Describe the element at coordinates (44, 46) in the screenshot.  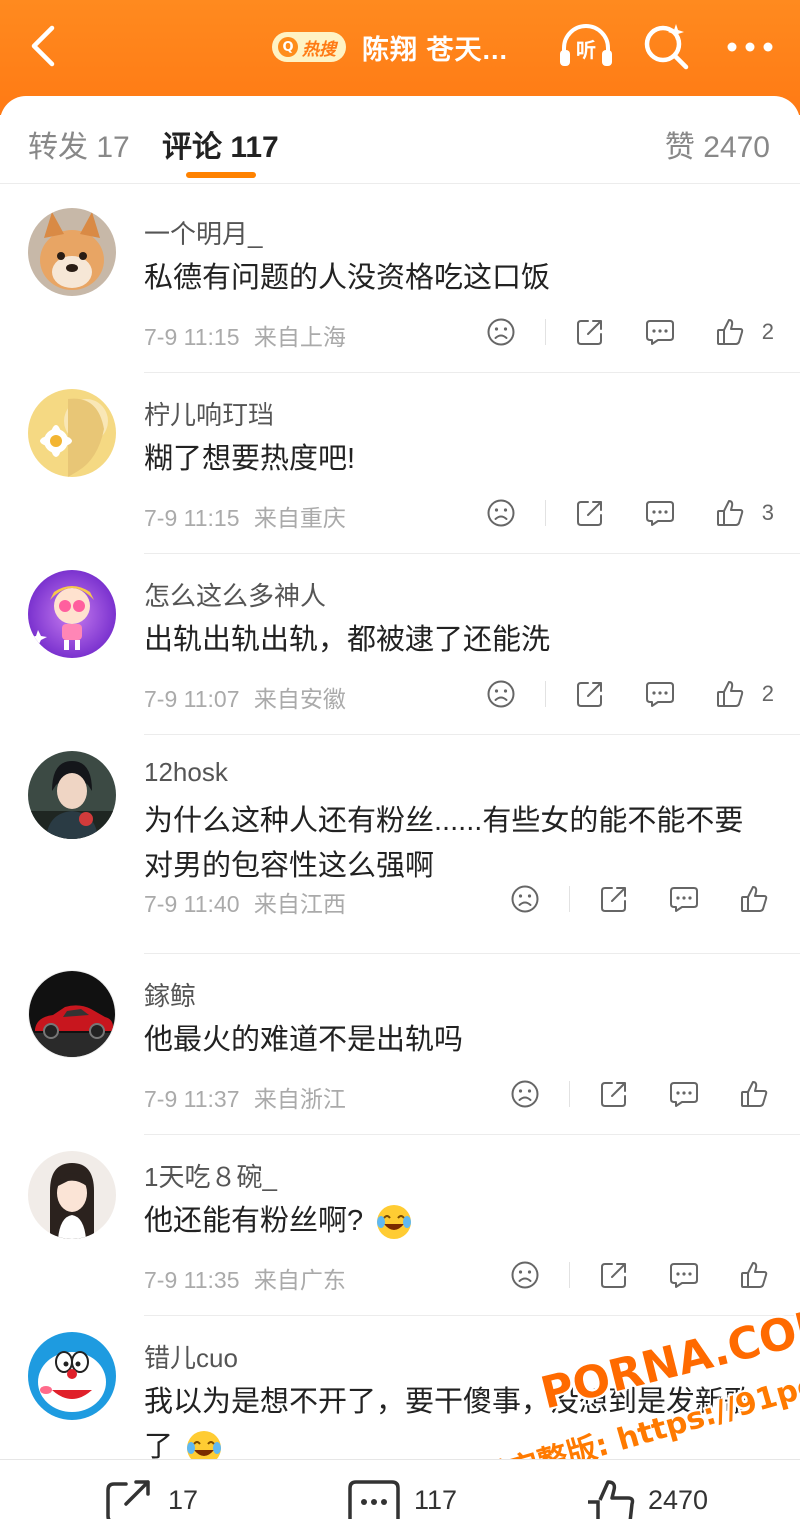
I see `chevron-left-icon` at that location.